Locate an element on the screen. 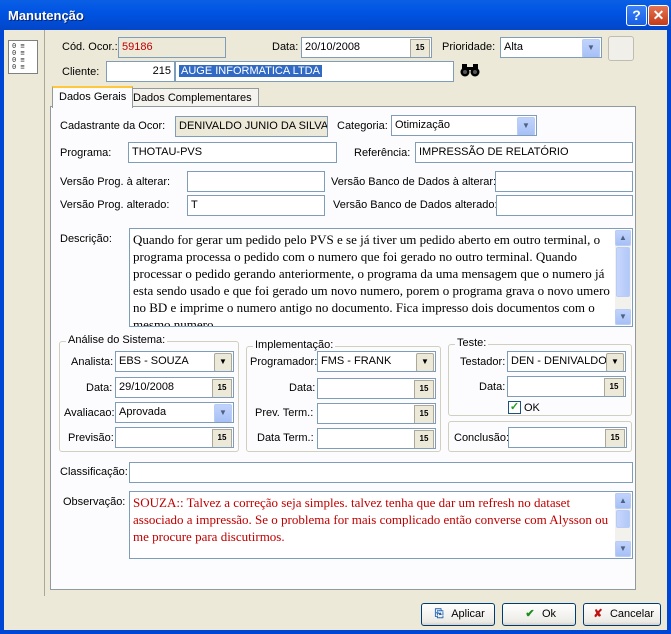  aplicar-button: ⎘ Aplicar is located at coordinates (458, 614).